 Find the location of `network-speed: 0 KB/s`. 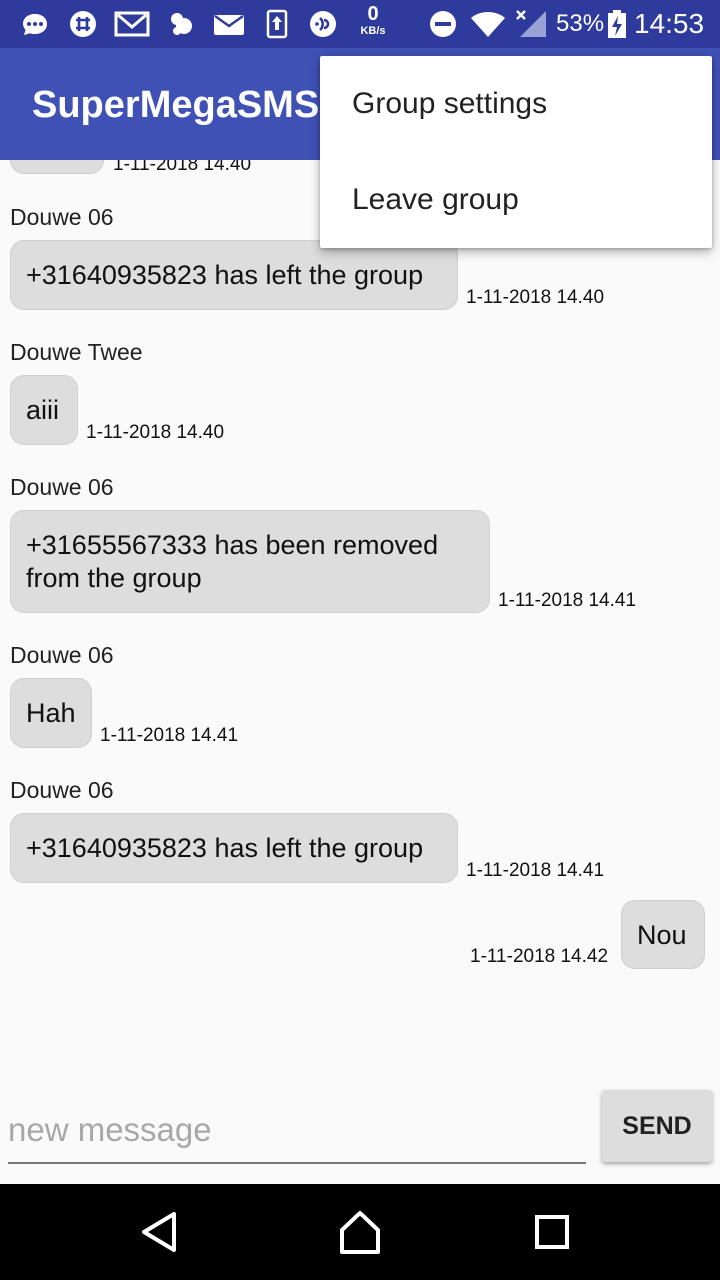

network-speed: 0 KB/s is located at coordinates (373, 20).